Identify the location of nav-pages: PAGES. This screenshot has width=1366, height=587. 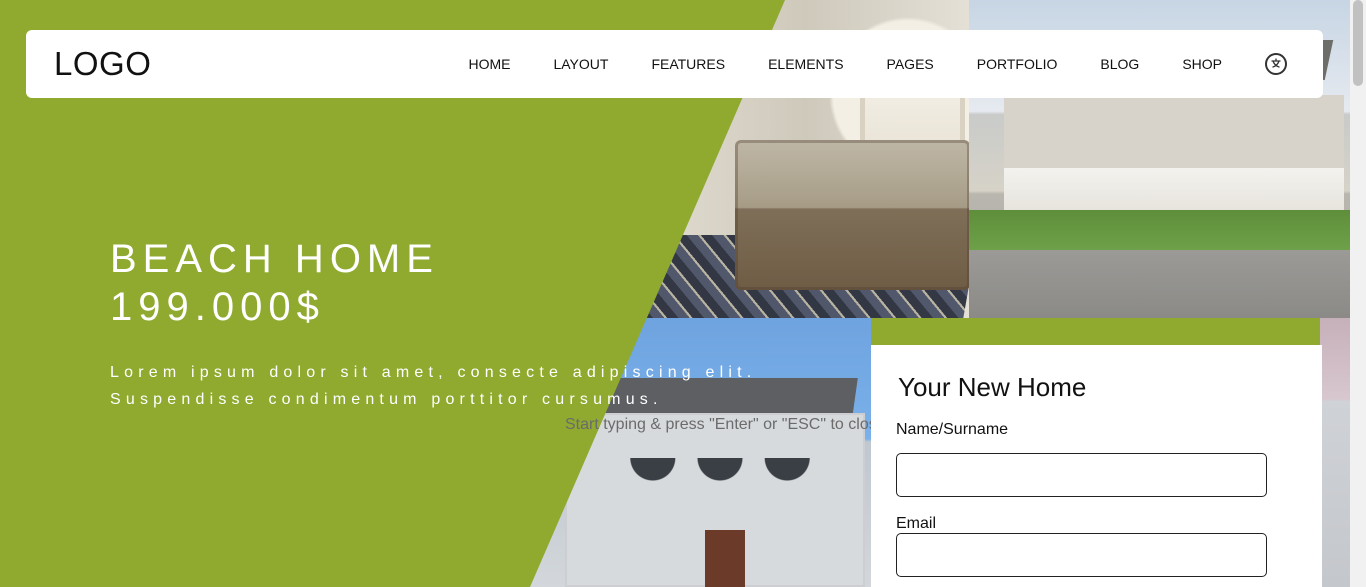
(910, 64).